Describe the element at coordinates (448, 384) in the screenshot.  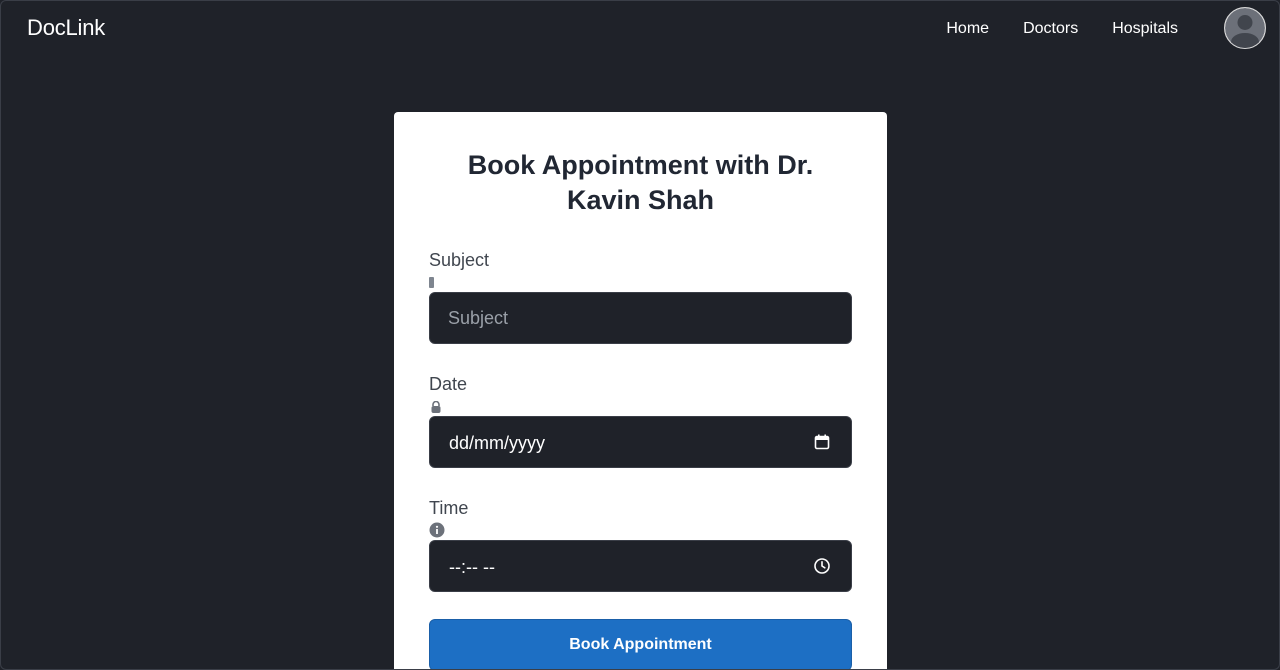
I see `date-label: Date` at that location.